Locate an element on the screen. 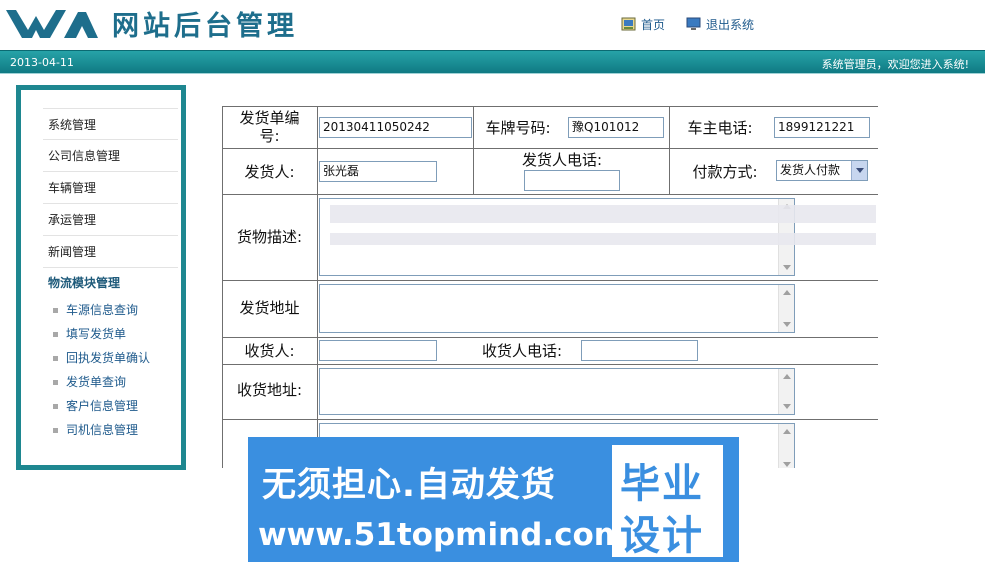 This screenshot has height=562, width=985. owner-phone-label: 车主电话: is located at coordinates (720, 128).